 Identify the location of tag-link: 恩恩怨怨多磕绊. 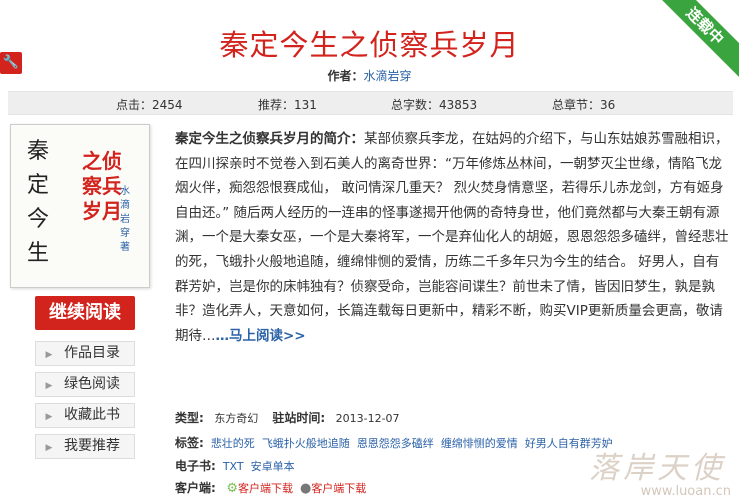
(395, 443).